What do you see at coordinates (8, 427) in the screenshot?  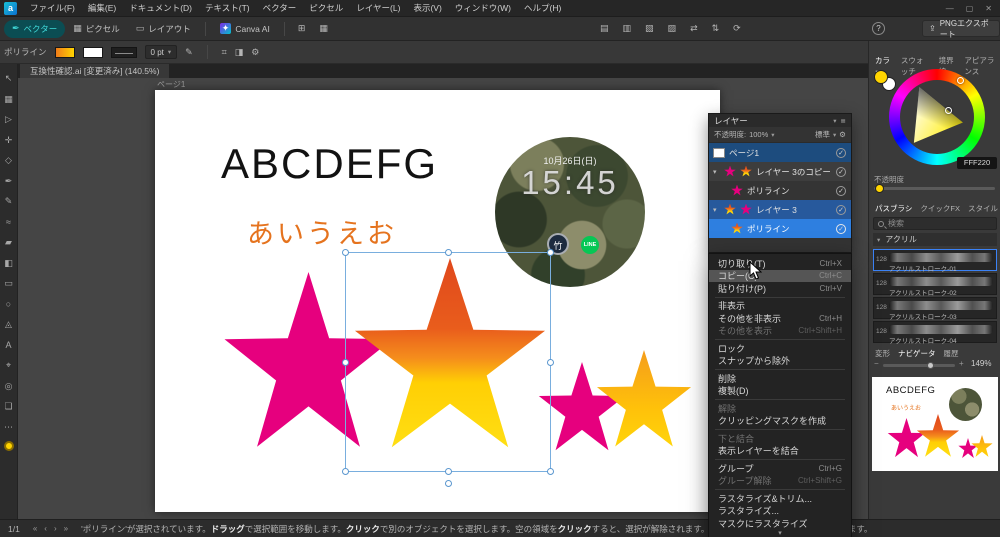 I see `more-tools-icon: ⋯` at bounding box center [8, 427].